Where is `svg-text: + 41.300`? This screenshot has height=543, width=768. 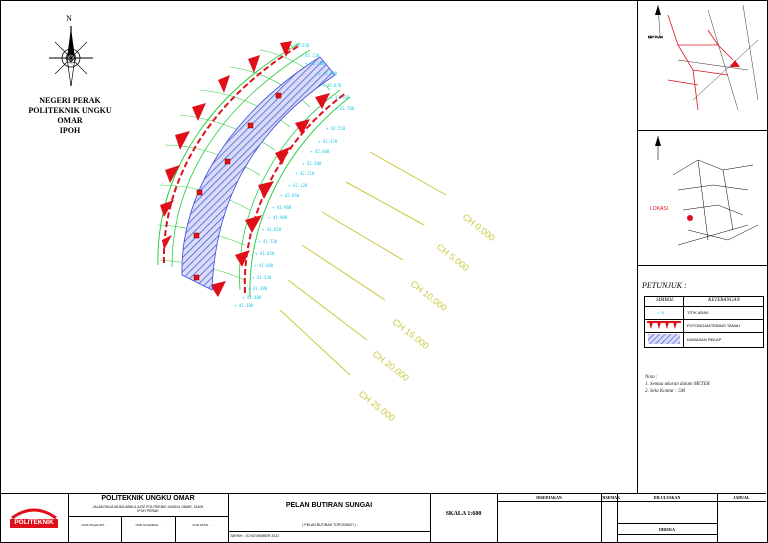 svg-text: + 41.300 is located at coordinates (244, 305).